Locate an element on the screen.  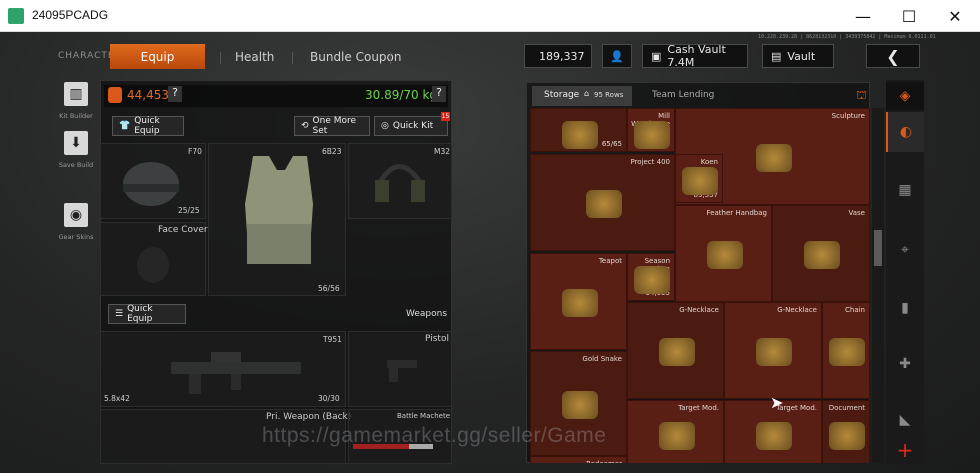
team-lending-tab: Team Lending is located at coordinates (683, 95).